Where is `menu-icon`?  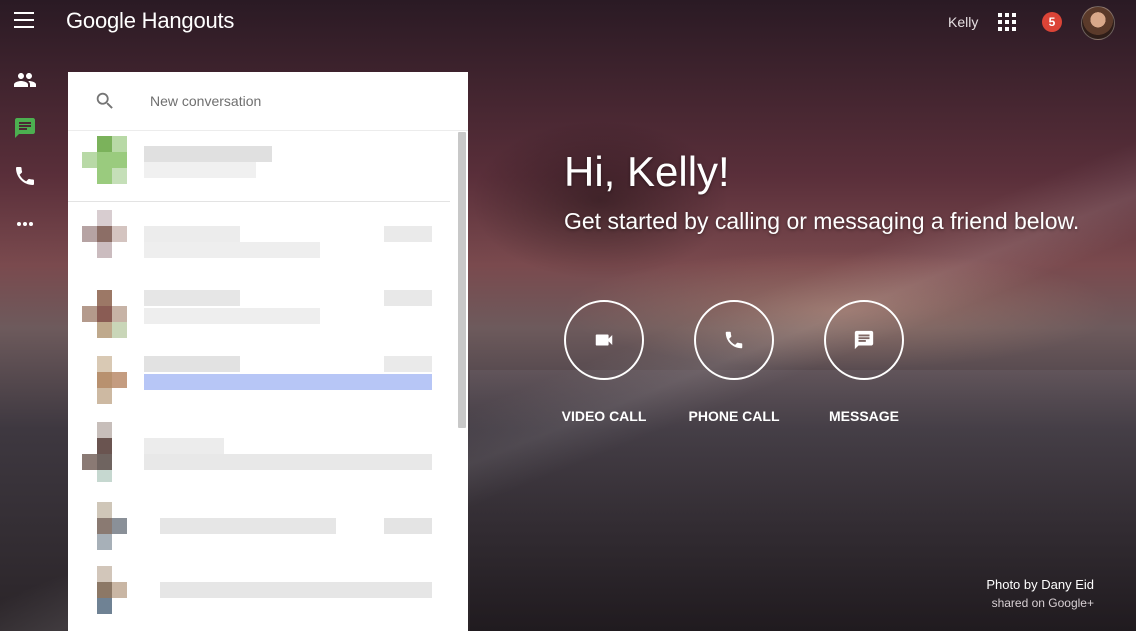
menu-icon is located at coordinates (24, 20).